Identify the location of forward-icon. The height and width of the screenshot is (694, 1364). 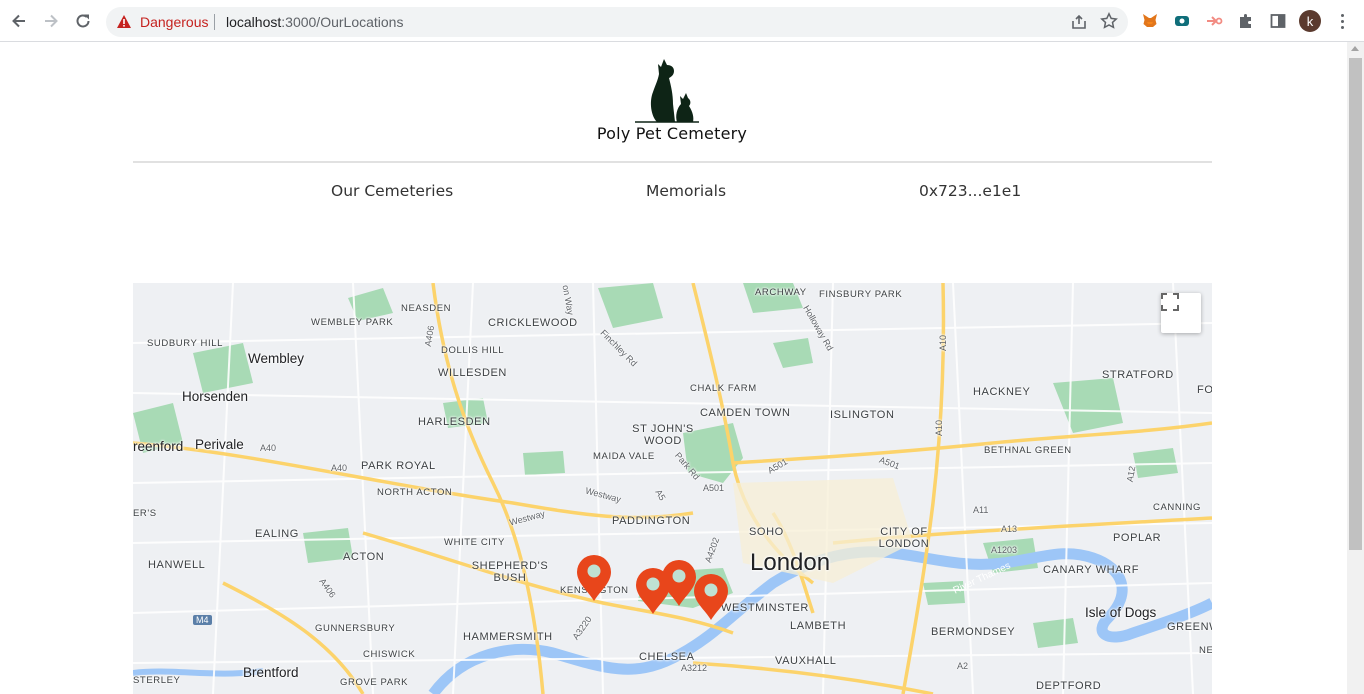
(51, 21).